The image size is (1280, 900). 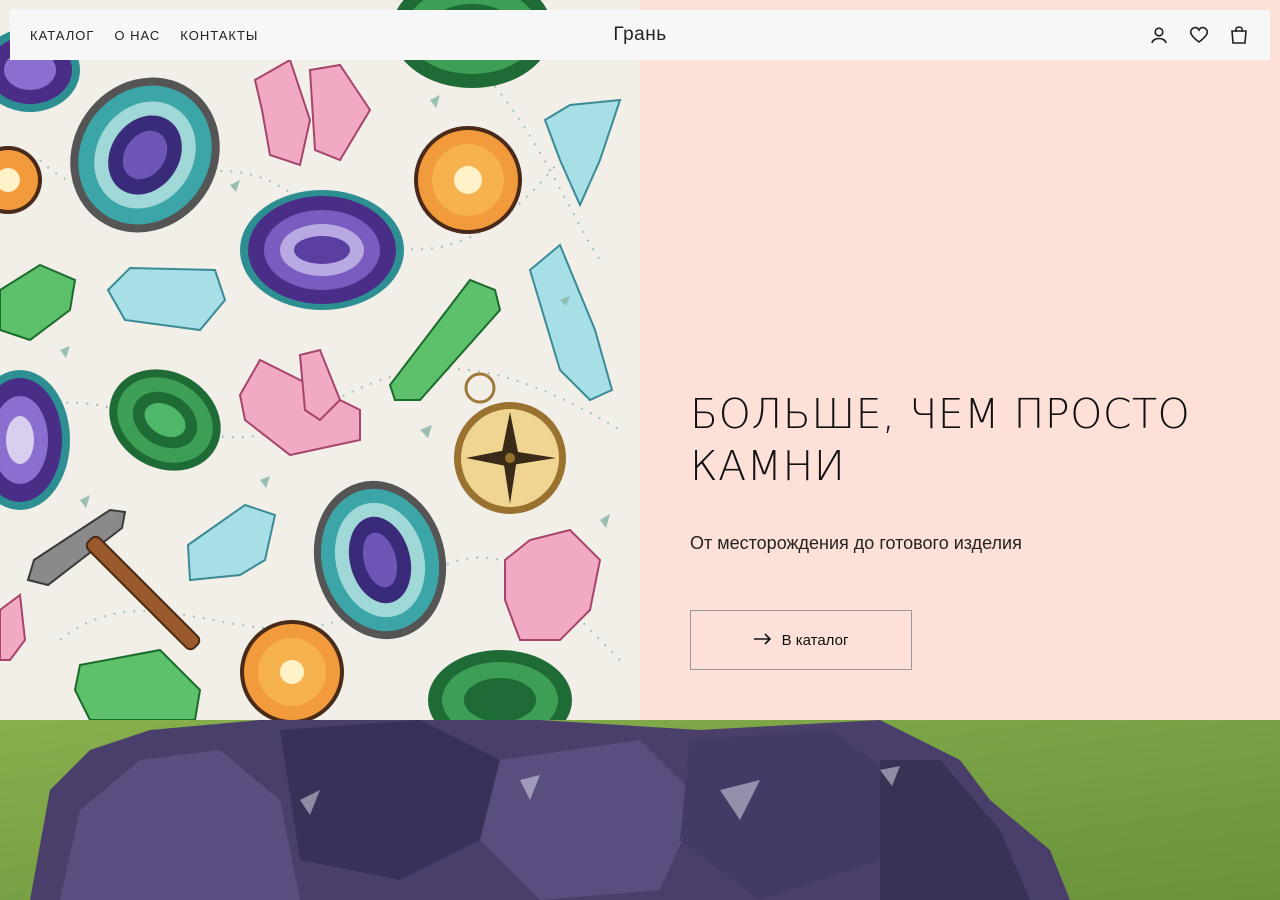 I want to click on catalog-button-label: В каталог, so click(x=815, y=640).